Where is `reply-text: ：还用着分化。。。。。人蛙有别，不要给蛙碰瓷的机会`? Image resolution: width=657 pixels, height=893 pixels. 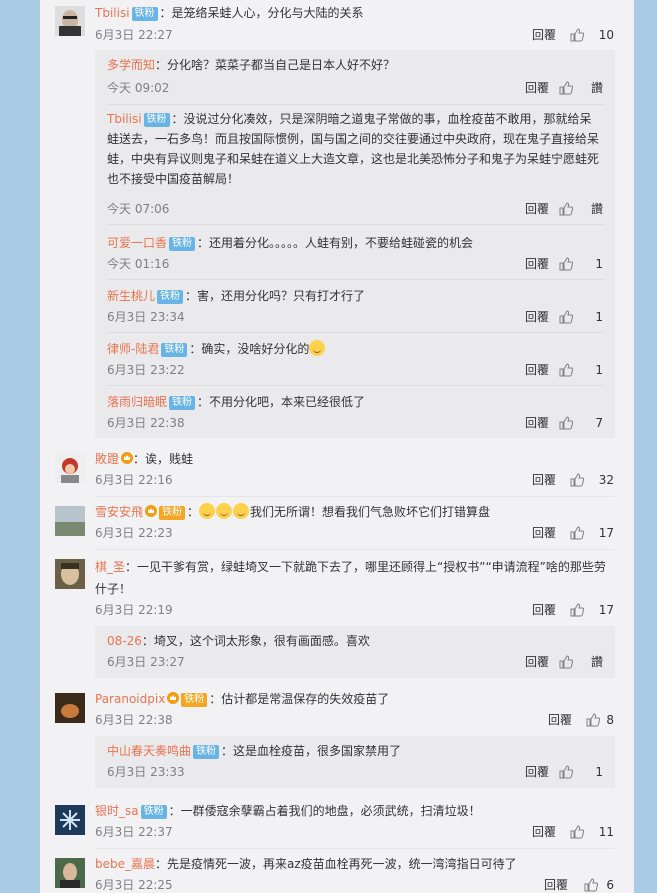 reply-text: ：还用着分化。。。。。人蛙有别，不要给蛙碰瓷的机会 is located at coordinates (335, 243).